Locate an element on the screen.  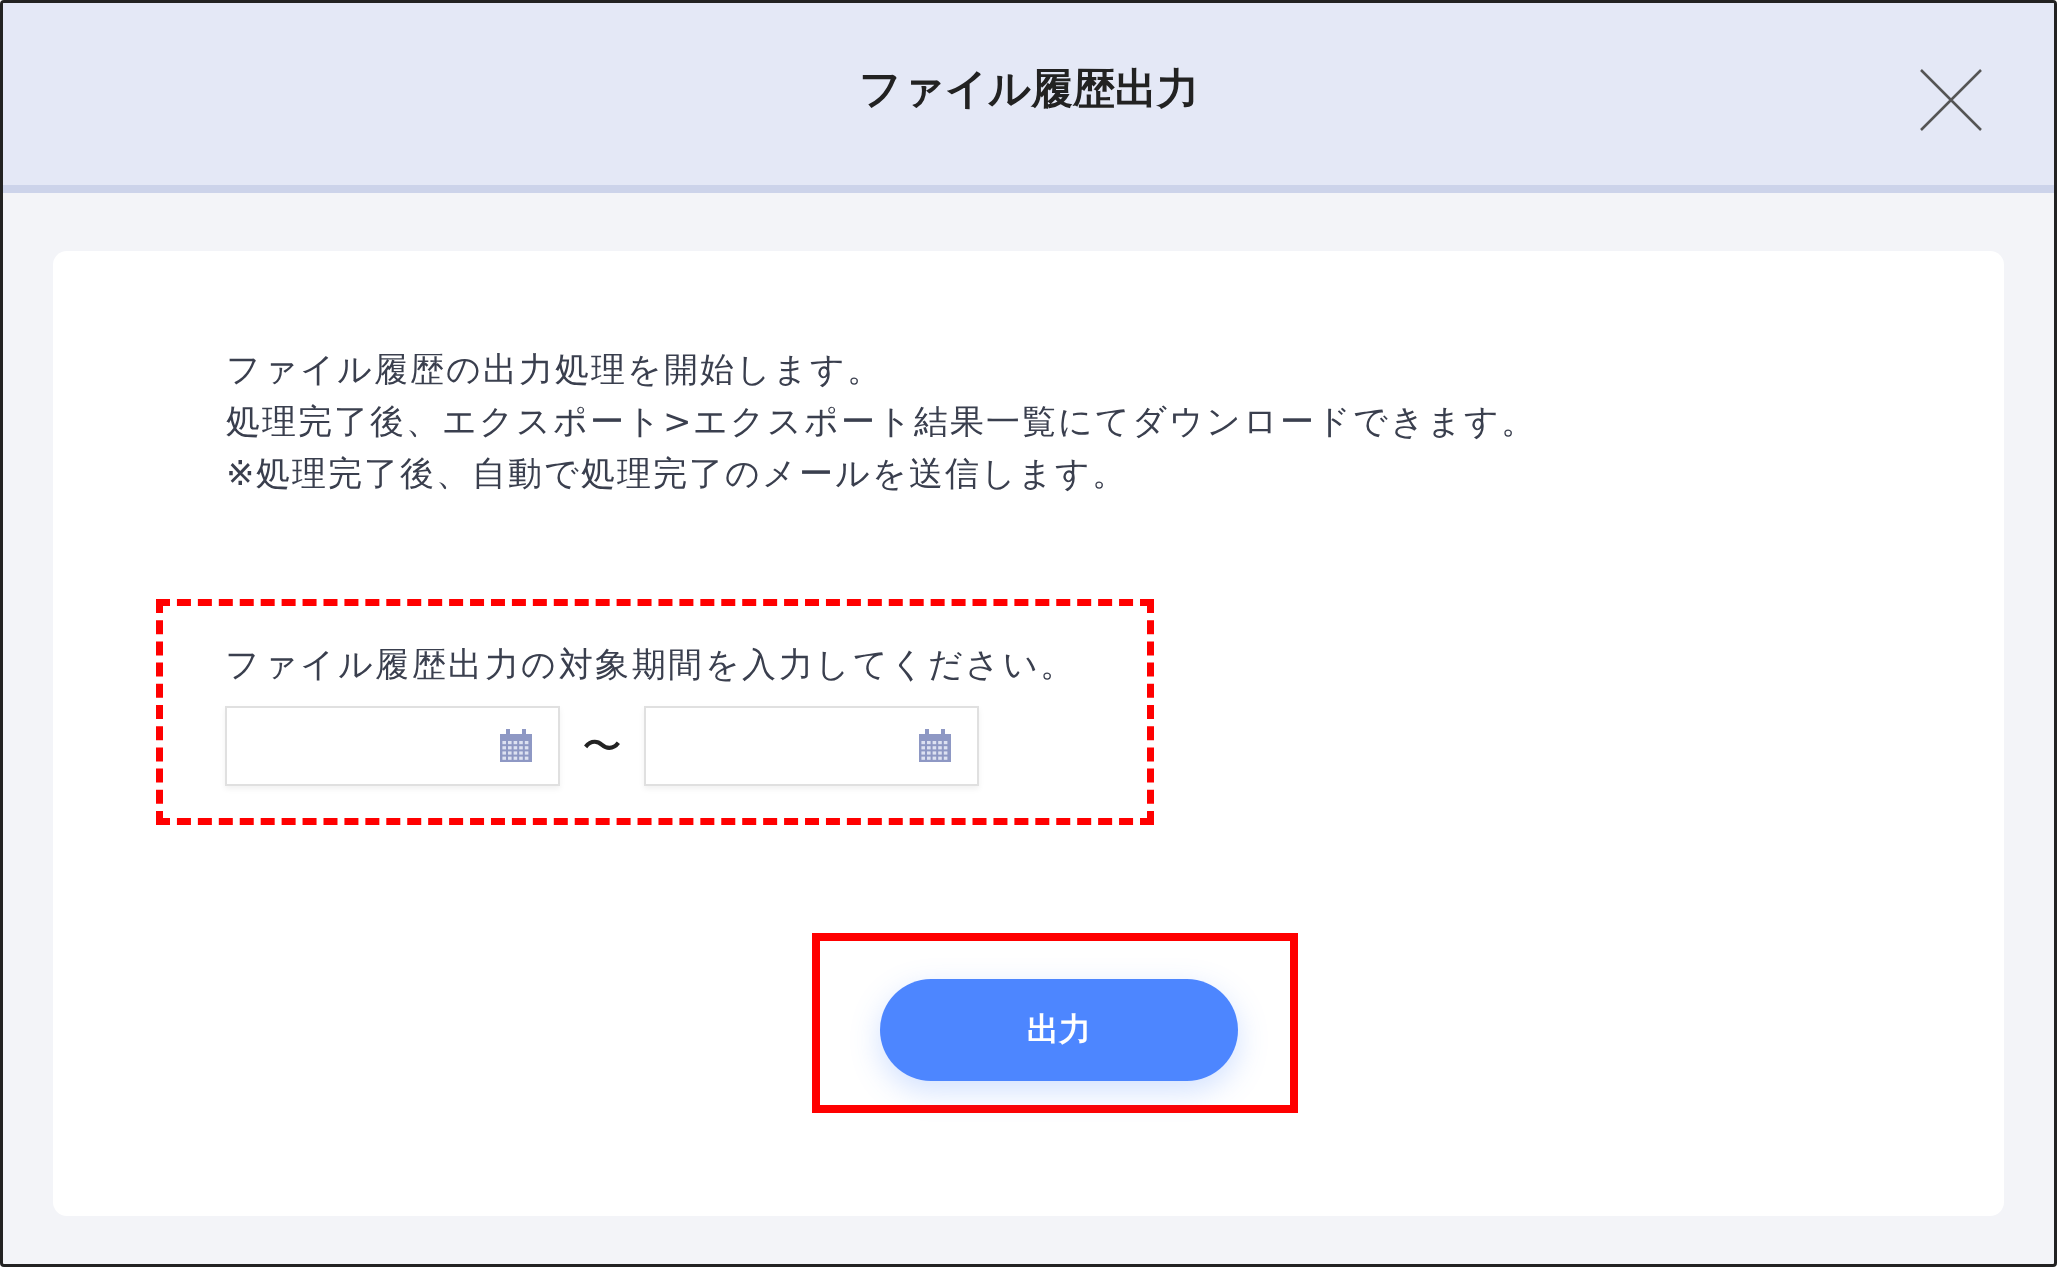
dialog-title: ファイル履歴出力 is located at coordinates (1028, 89).